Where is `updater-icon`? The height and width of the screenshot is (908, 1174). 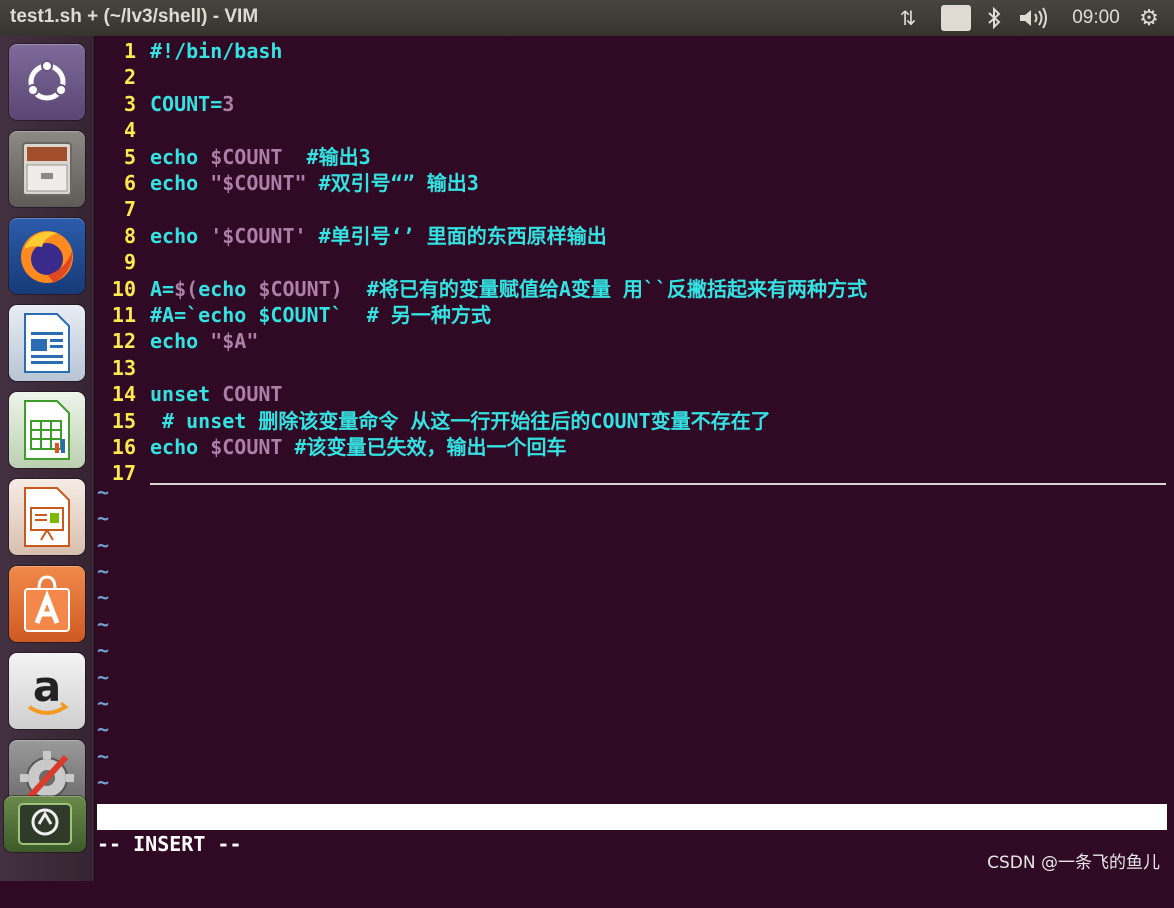 updater-icon is located at coordinates (45, 824).